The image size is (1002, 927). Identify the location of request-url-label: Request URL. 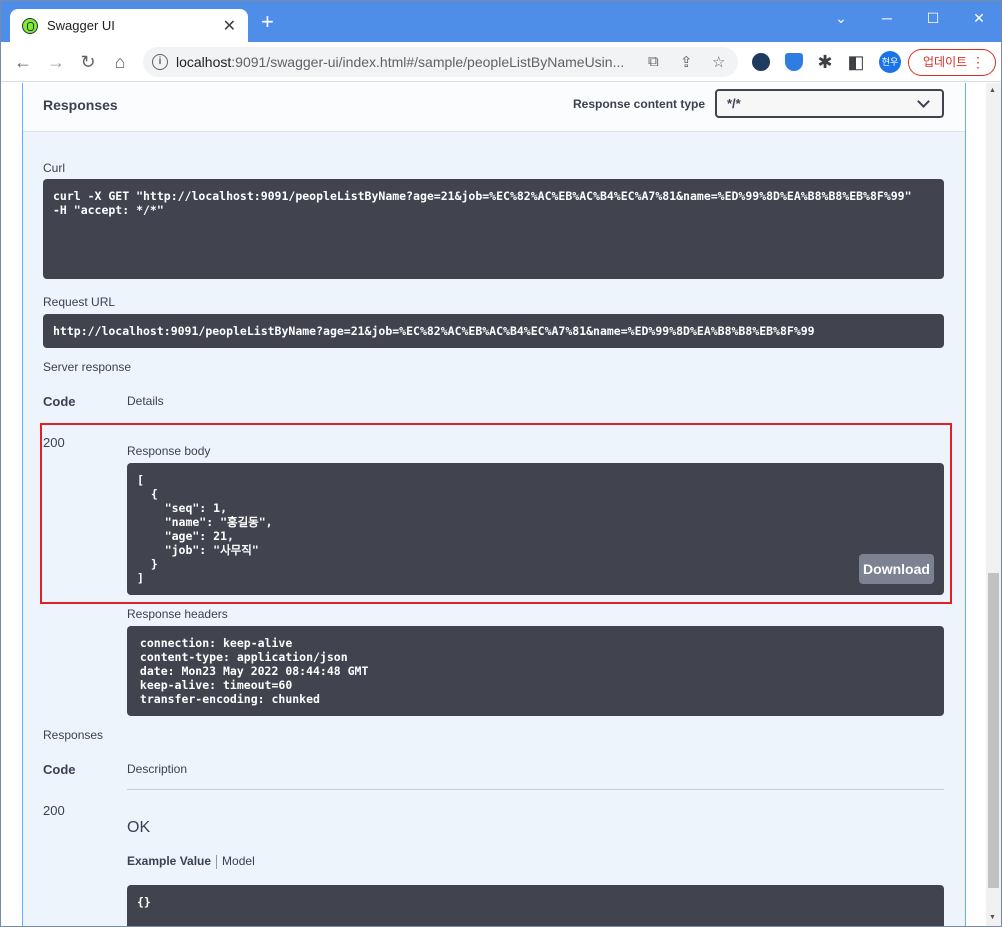
(79, 302).